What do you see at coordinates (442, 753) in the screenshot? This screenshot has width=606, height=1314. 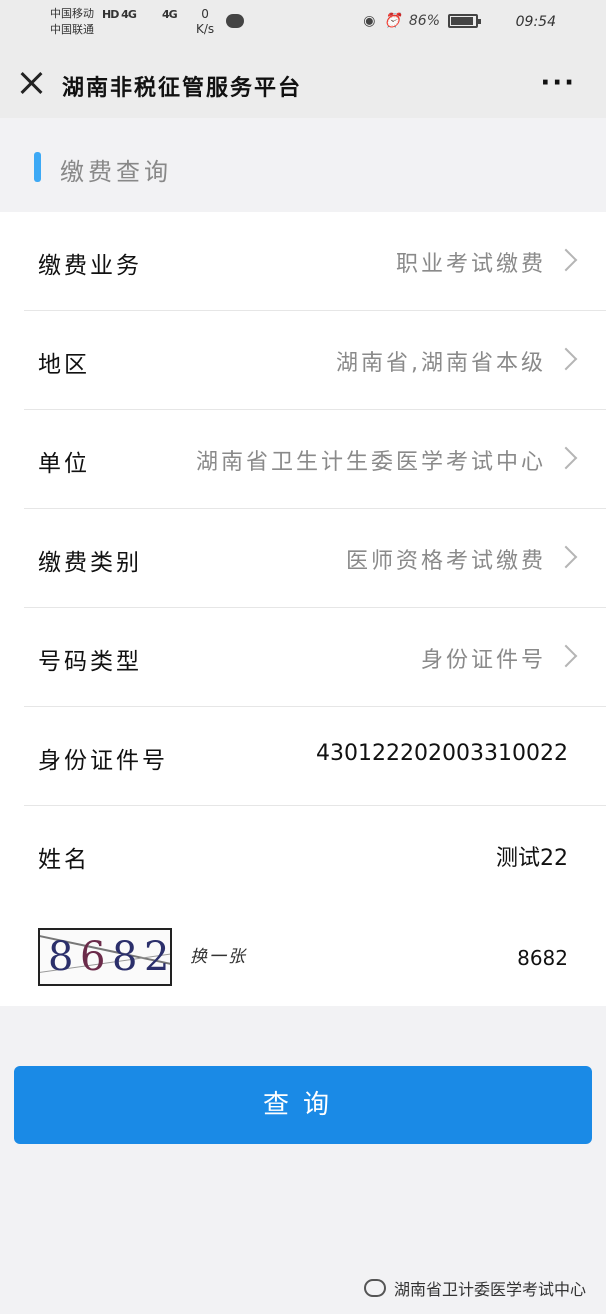 I see `id-number-input: 430122202003310022` at bounding box center [442, 753].